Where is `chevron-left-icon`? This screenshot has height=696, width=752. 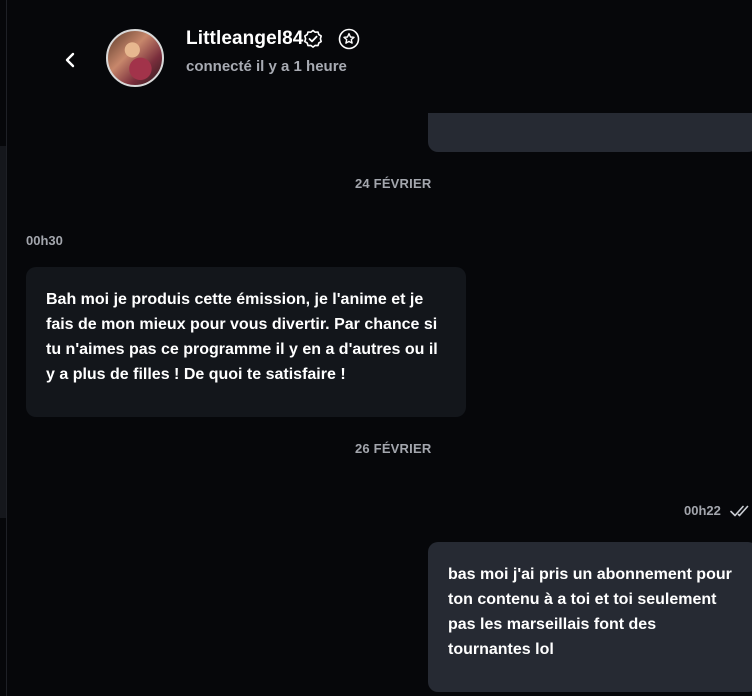
chevron-left-icon is located at coordinates (70, 60).